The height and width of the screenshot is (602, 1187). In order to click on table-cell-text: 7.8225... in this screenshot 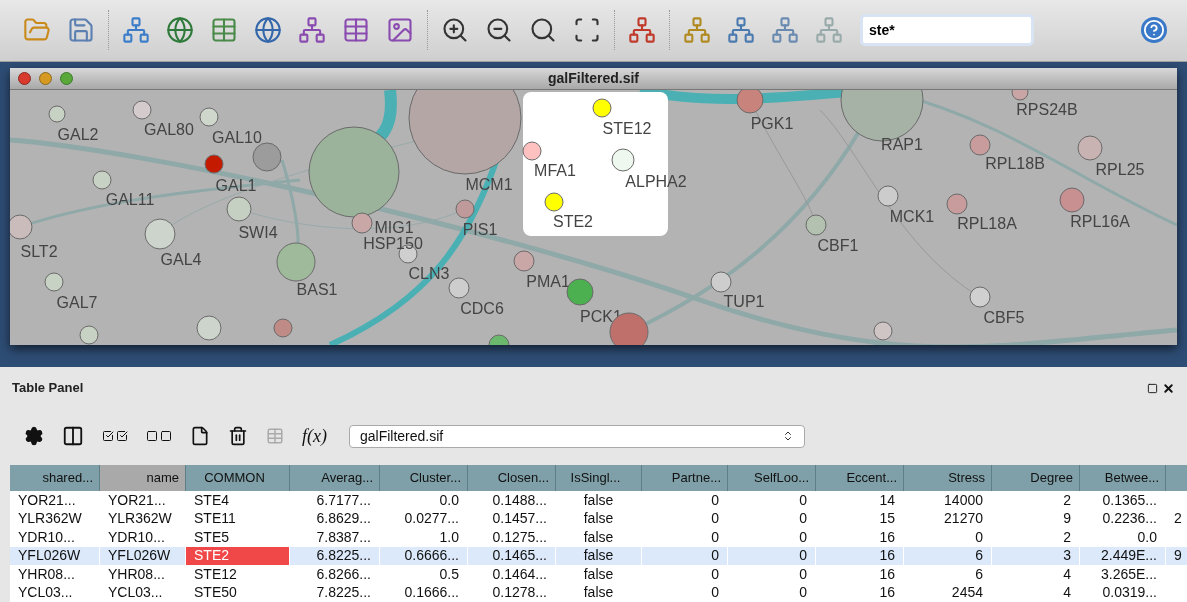, I will do `click(343, 592)`.